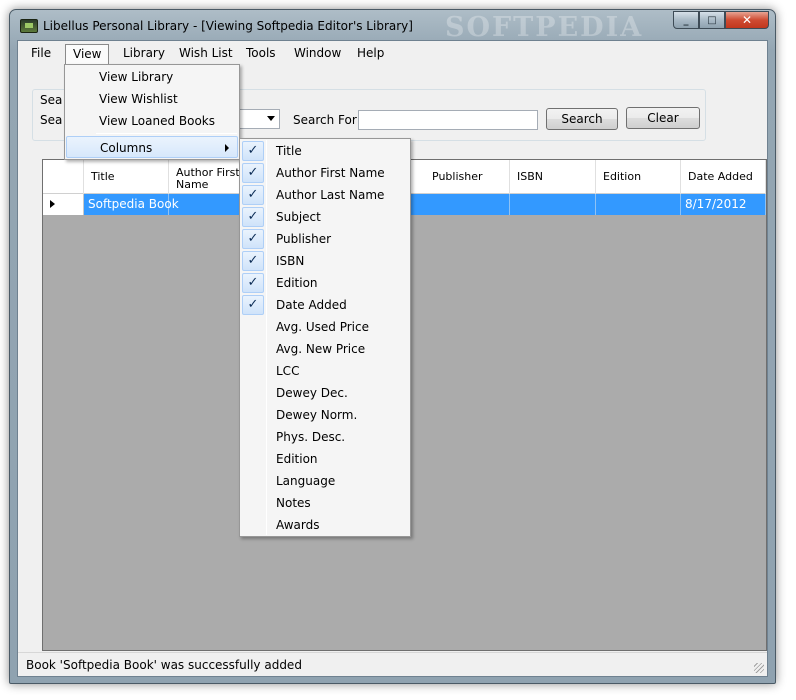 The height and width of the screenshot is (700, 796). I want to click on column-toggle-item: Avg. Used Price, so click(325, 327).